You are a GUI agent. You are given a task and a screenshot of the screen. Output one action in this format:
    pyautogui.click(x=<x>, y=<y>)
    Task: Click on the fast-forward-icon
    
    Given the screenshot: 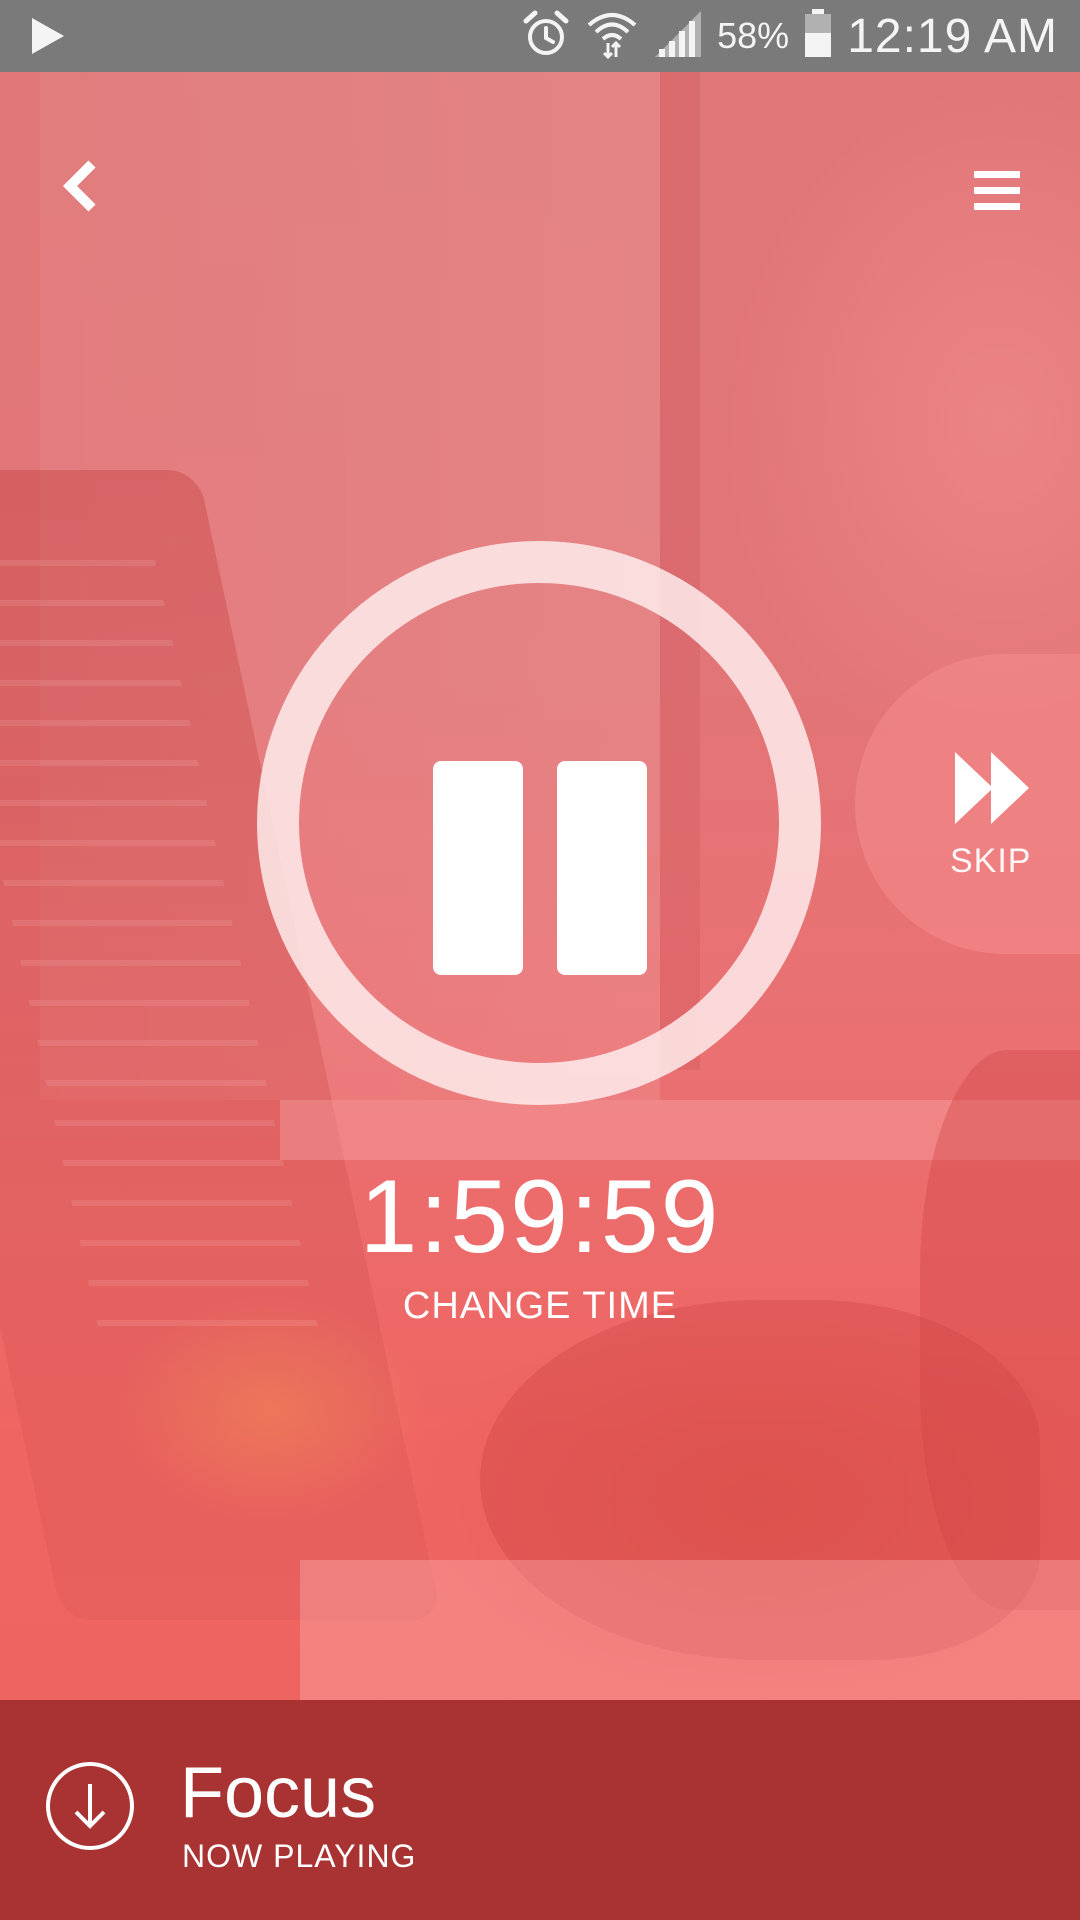 What is the action you would take?
    pyautogui.click(x=993, y=790)
    